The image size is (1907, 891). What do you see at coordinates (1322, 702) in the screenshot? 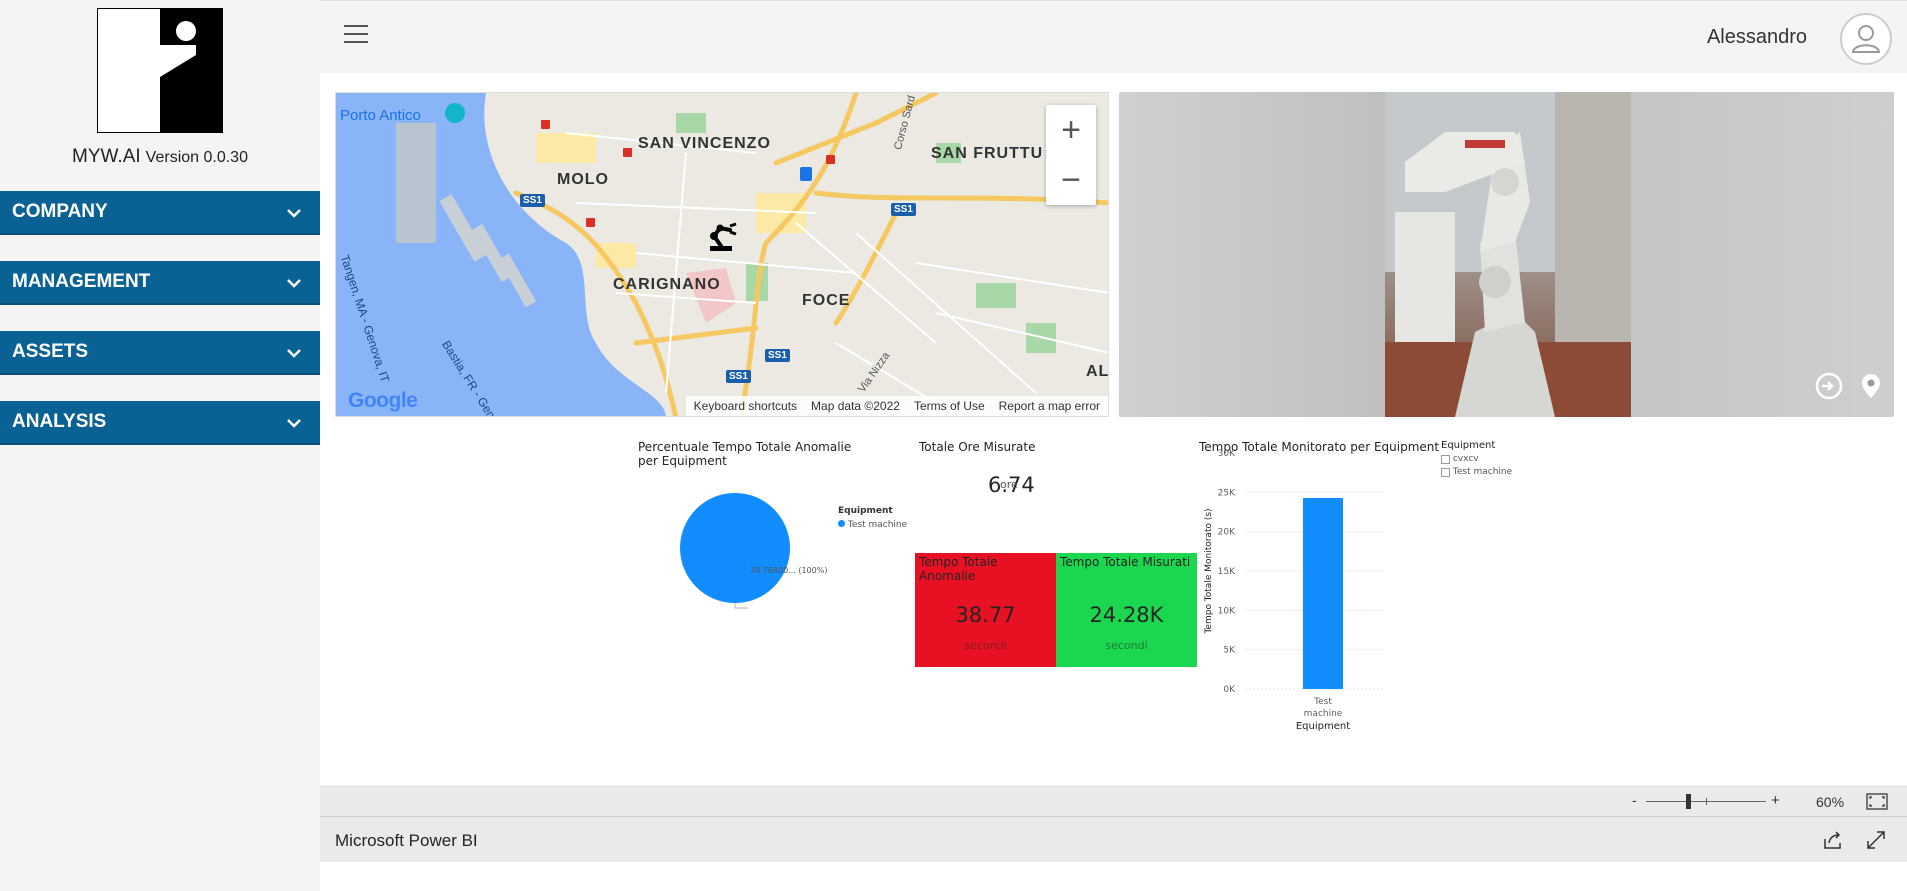
I see `x-tick-label: Test` at bounding box center [1322, 702].